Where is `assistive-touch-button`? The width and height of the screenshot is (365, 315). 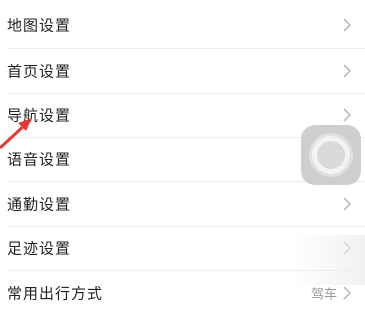
assistive-touch-button is located at coordinates (331, 155).